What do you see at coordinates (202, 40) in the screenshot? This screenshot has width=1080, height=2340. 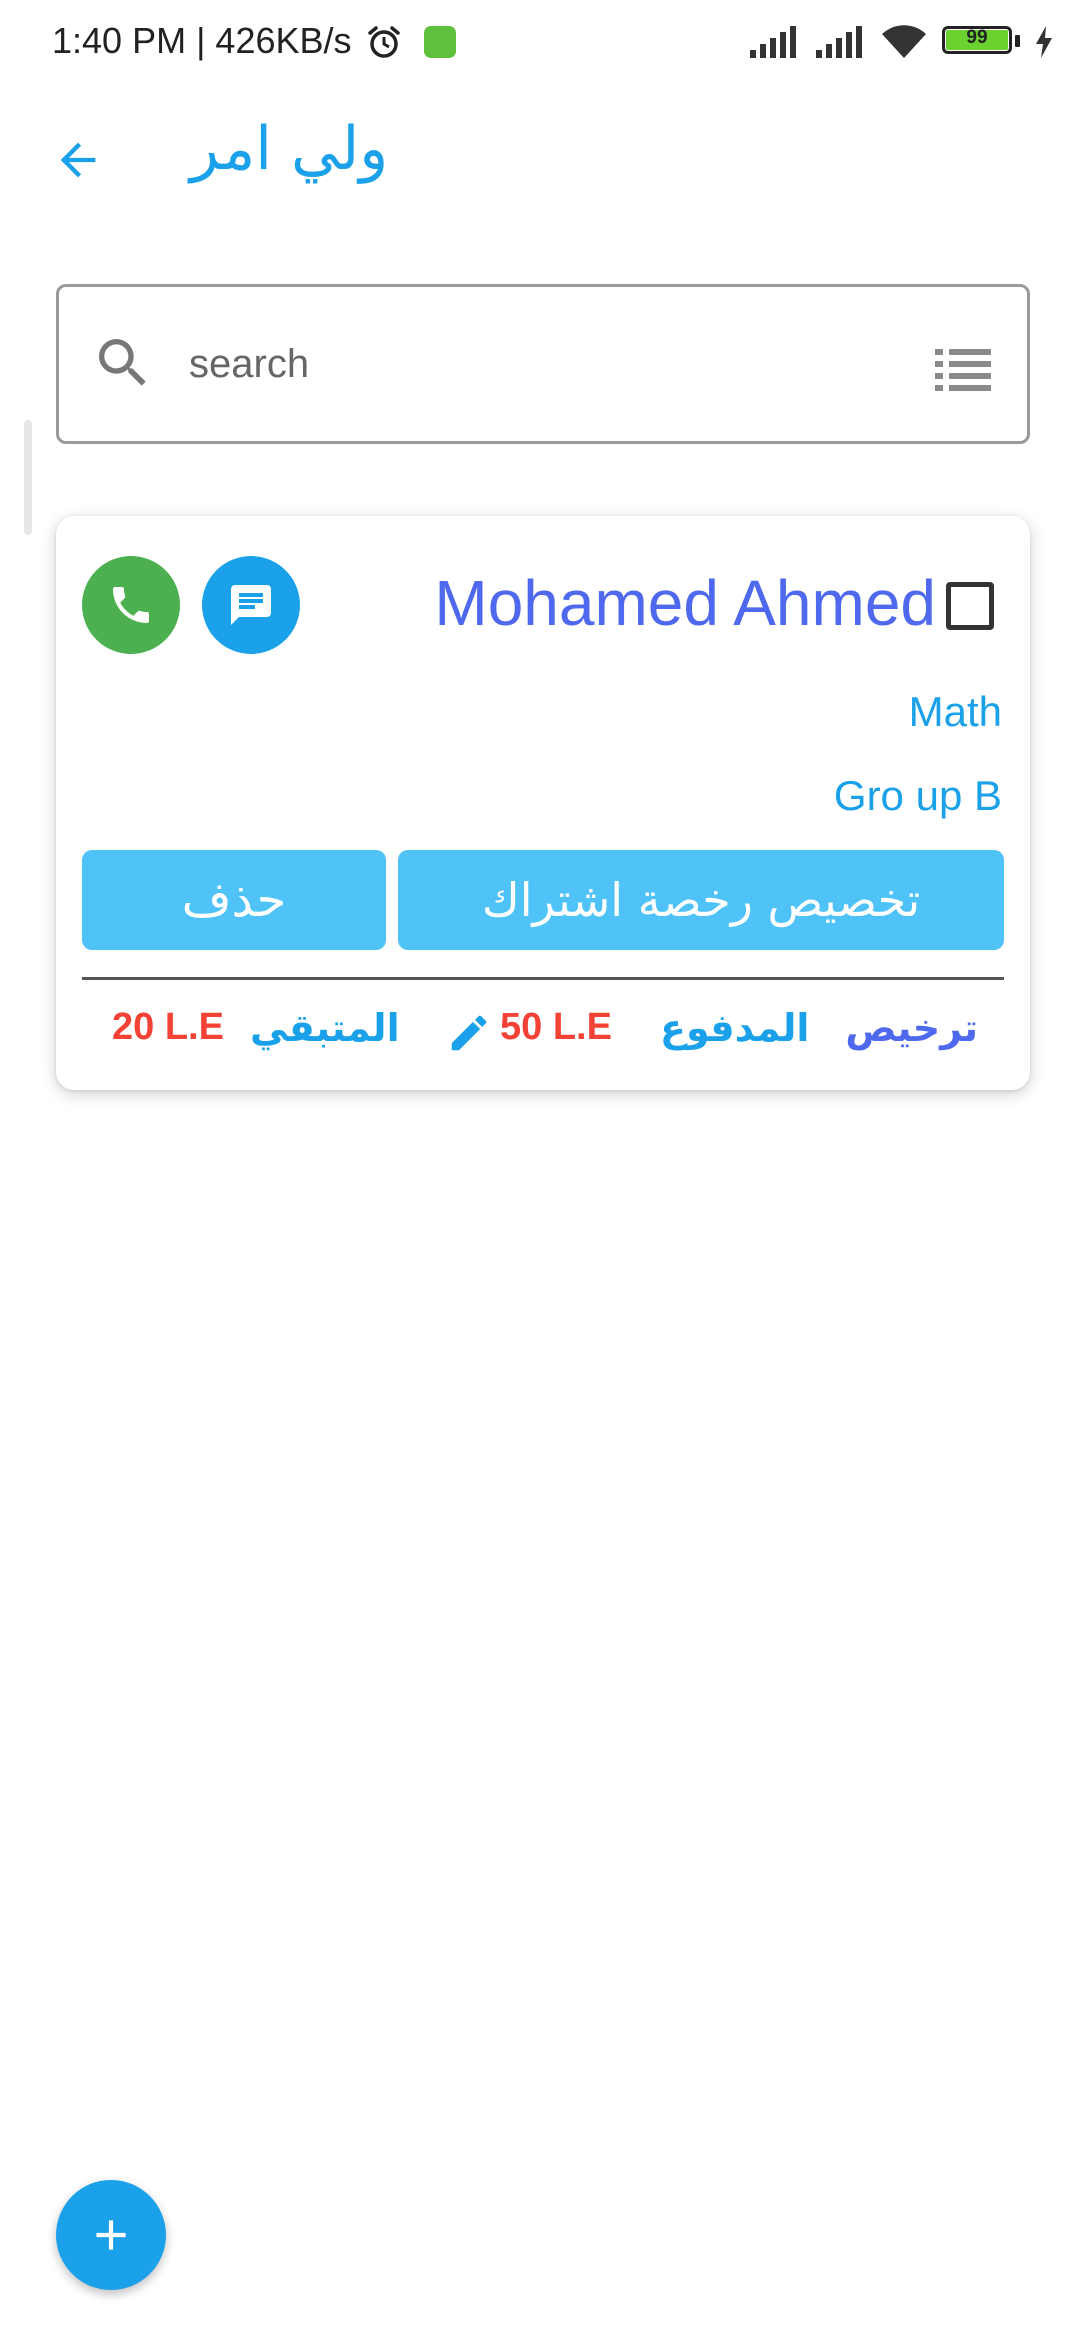 I see `status-time-speed: 1:40 PM | 426KB/s` at bounding box center [202, 40].